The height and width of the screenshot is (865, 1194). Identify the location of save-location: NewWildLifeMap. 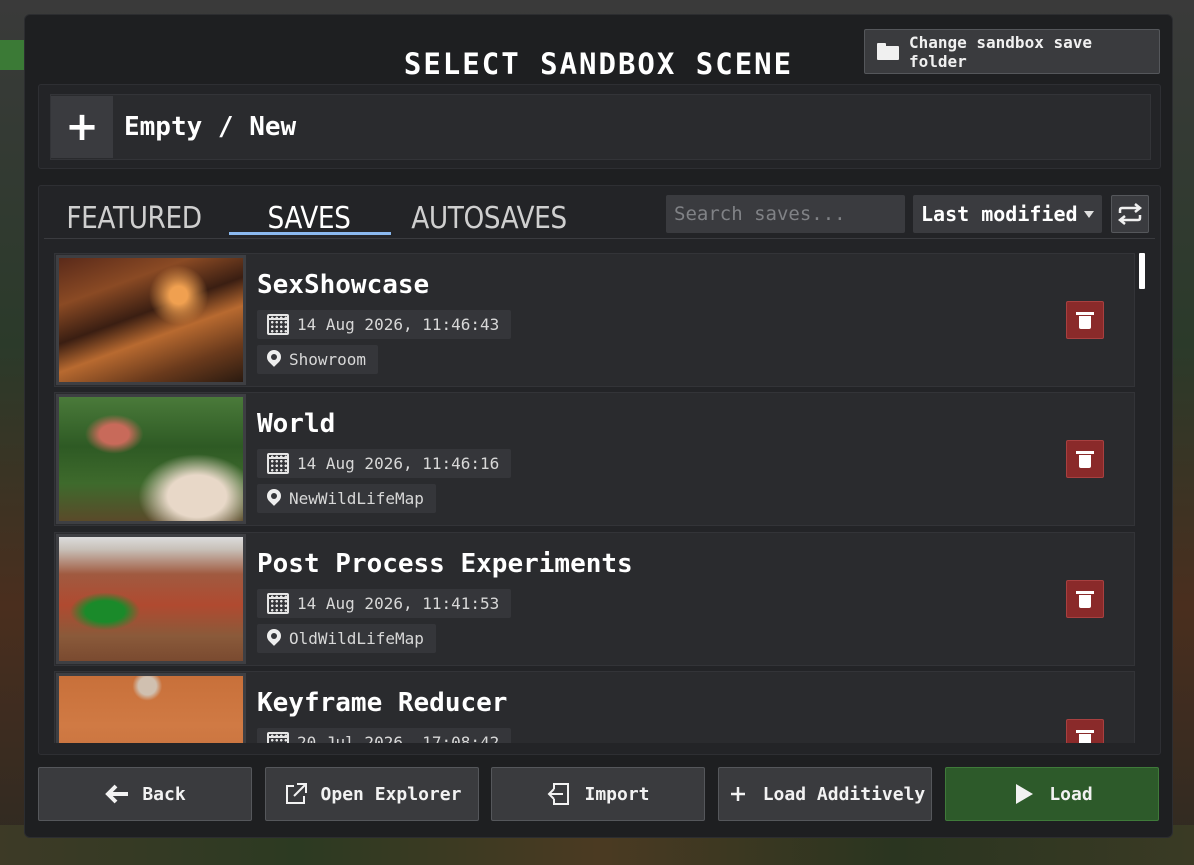
(346, 498).